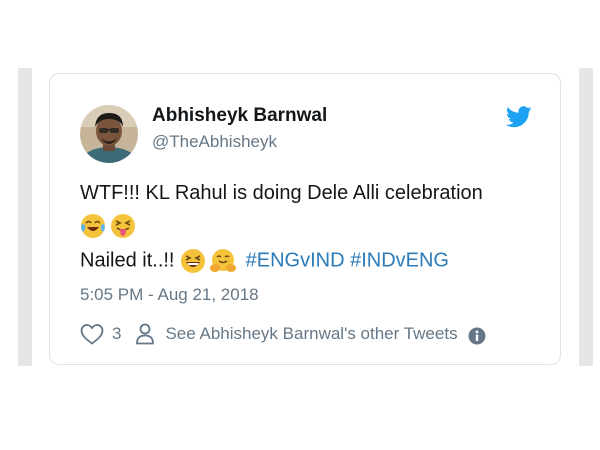  I want to click on author-avatar, so click(109, 134).